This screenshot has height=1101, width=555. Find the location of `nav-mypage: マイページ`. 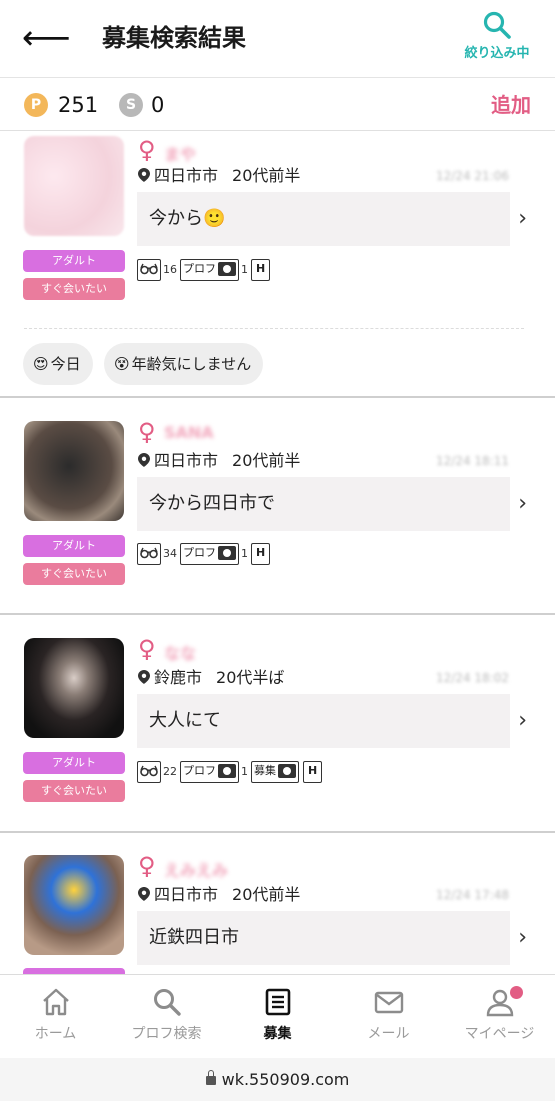

nav-mypage: マイページ is located at coordinates (499, 1017).